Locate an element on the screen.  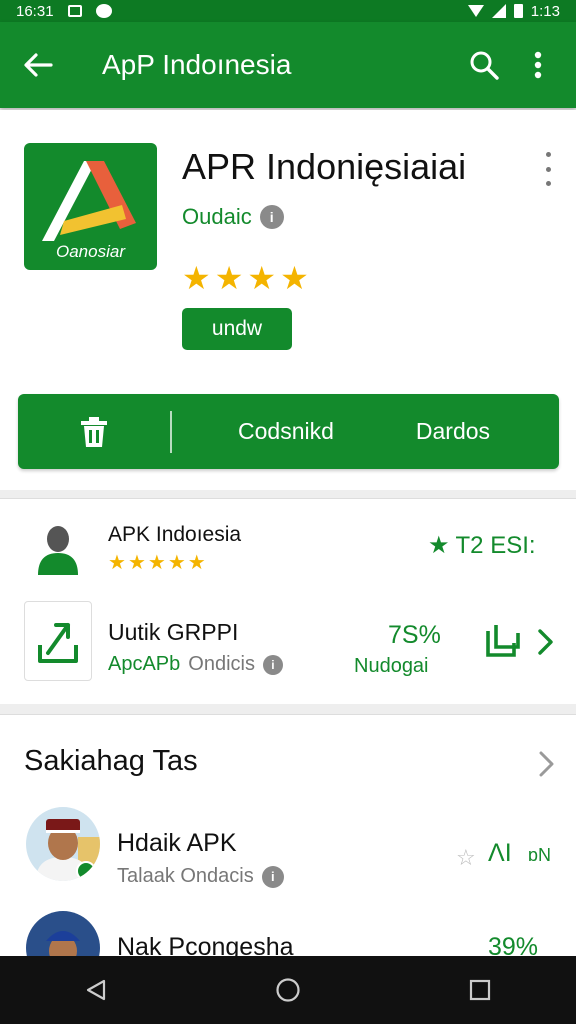
arrow-left-icon is located at coordinates (38, 65).